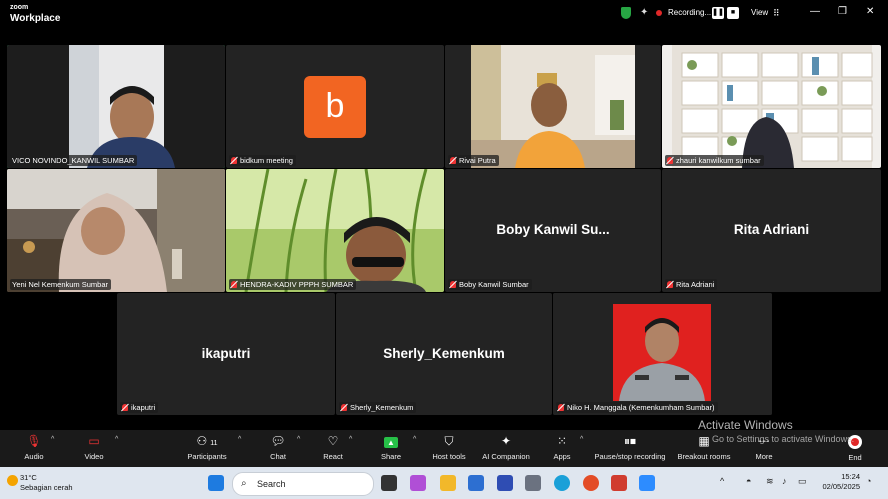  Describe the element at coordinates (448, 483) in the screenshot. I see `file-explorer-icon` at that location.